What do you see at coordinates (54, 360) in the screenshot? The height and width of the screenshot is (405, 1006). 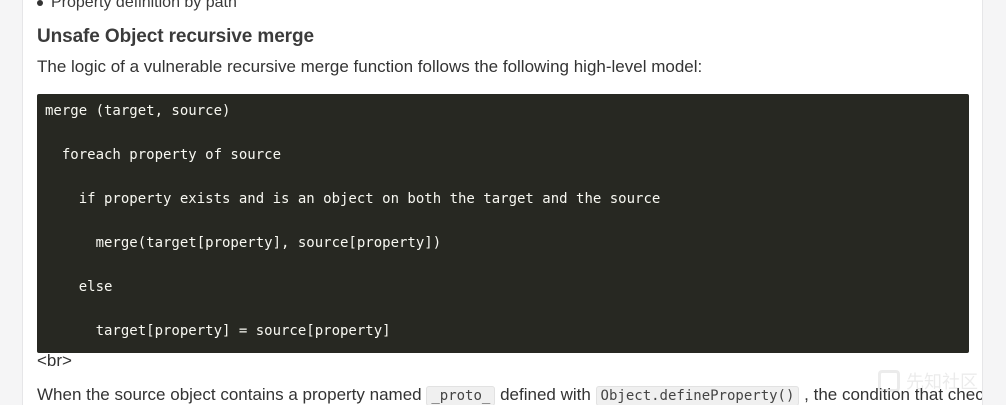 I see `literal-br-text: <br>` at bounding box center [54, 360].